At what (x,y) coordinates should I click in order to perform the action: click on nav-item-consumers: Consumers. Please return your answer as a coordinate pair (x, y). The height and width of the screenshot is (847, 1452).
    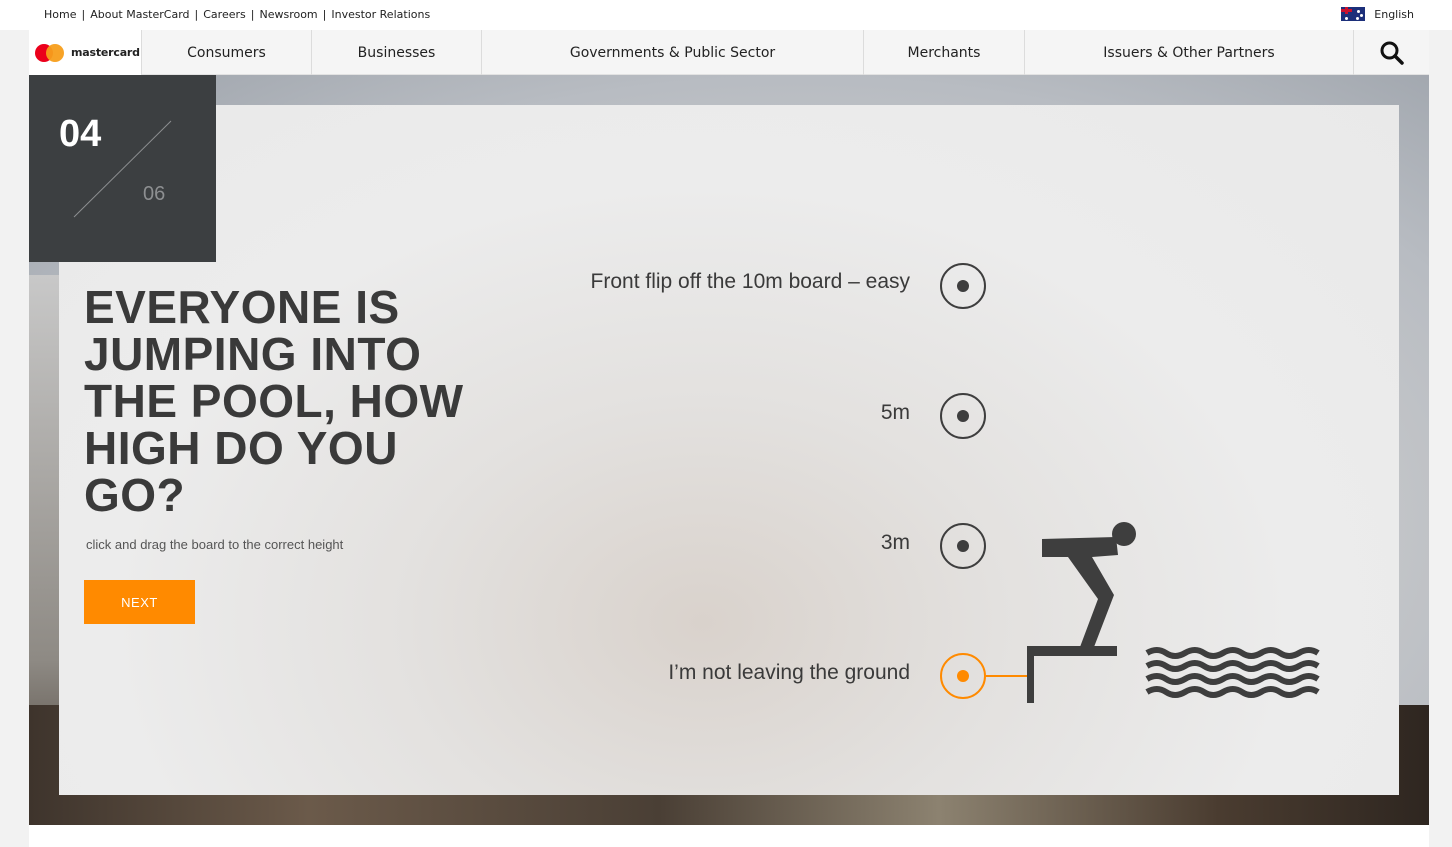
    Looking at the image, I should click on (227, 52).